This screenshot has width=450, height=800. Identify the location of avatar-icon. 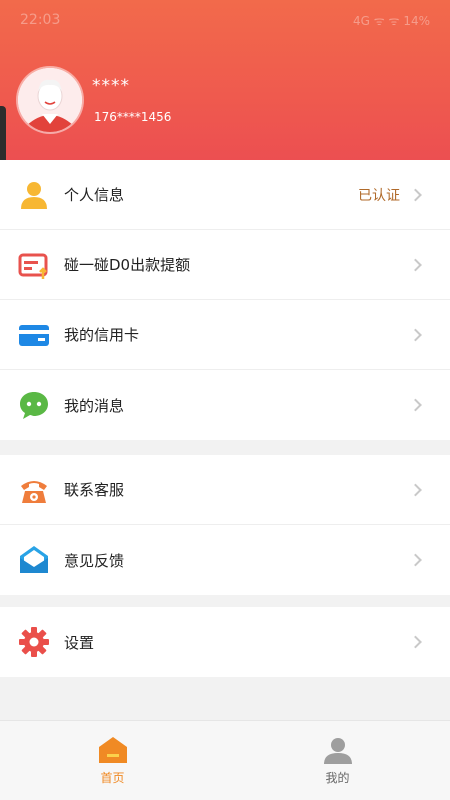
(50, 100).